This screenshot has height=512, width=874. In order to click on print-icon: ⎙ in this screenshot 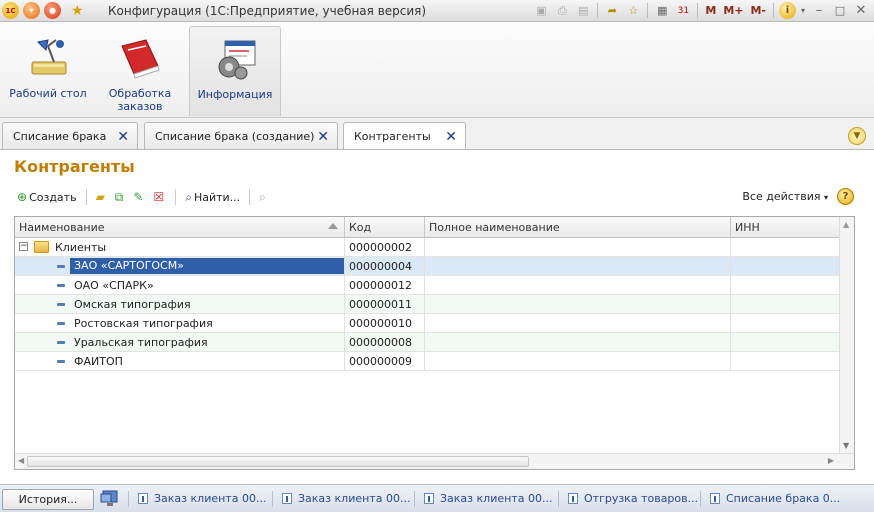, I will do `click(562, 10)`.